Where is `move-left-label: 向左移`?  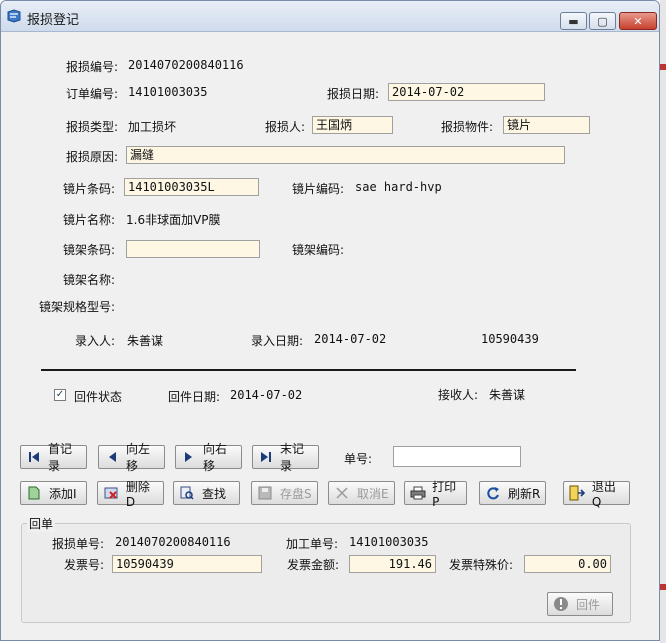
move-left-label: 向左移 is located at coordinates (138, 457).